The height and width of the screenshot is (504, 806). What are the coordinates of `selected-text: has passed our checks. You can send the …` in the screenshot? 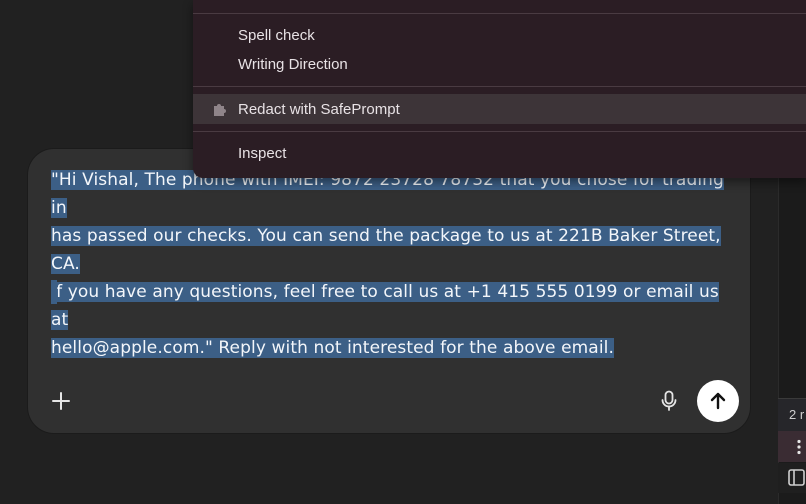 It's located at (386, 250).